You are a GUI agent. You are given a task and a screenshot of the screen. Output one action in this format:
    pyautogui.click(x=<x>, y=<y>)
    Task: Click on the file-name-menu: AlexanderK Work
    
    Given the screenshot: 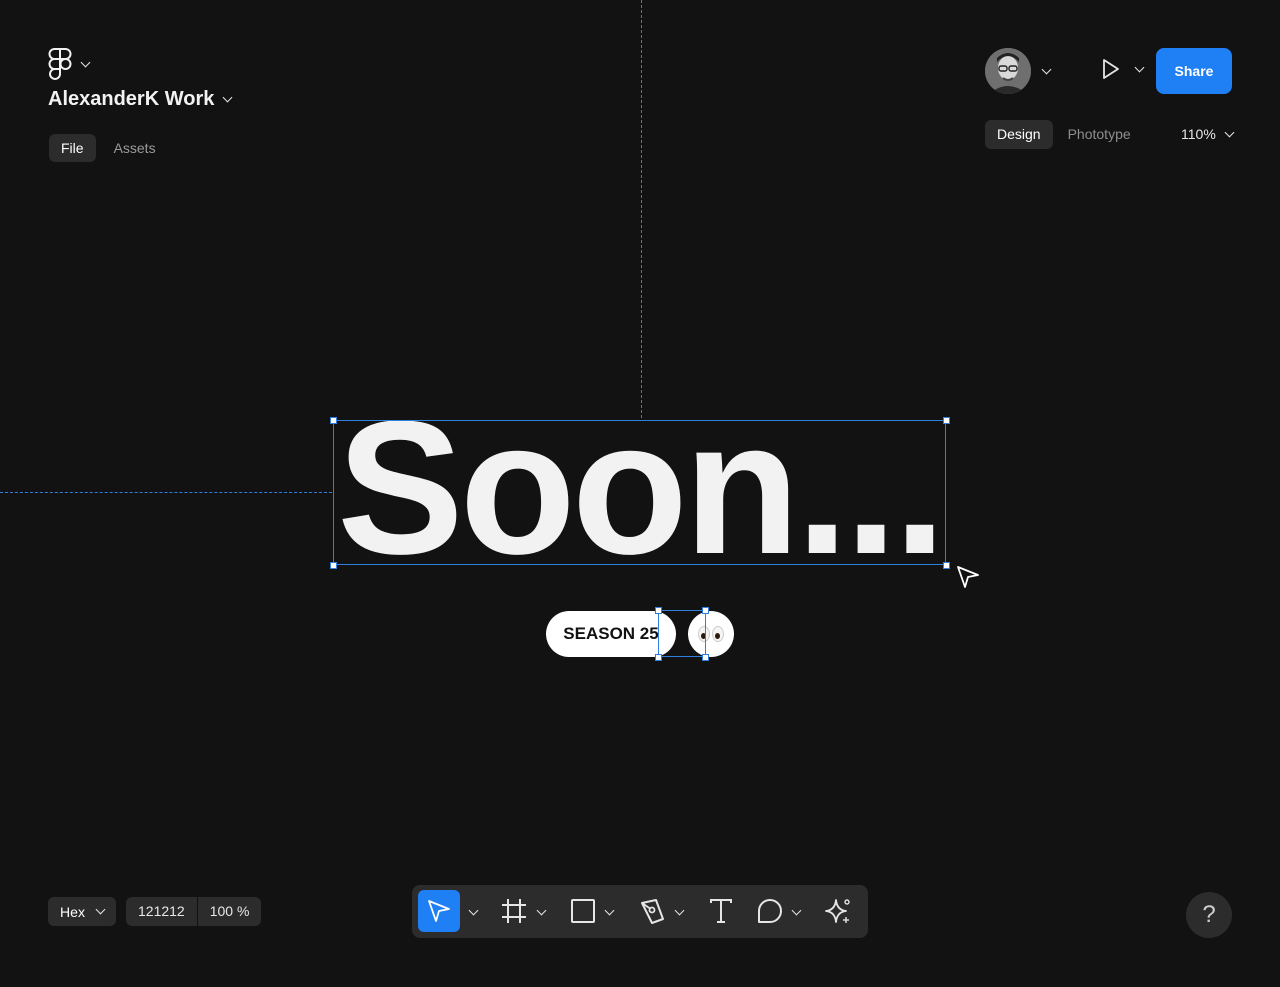 What is the action you would take?
    pyautogui.click(x=140, y=99)
    